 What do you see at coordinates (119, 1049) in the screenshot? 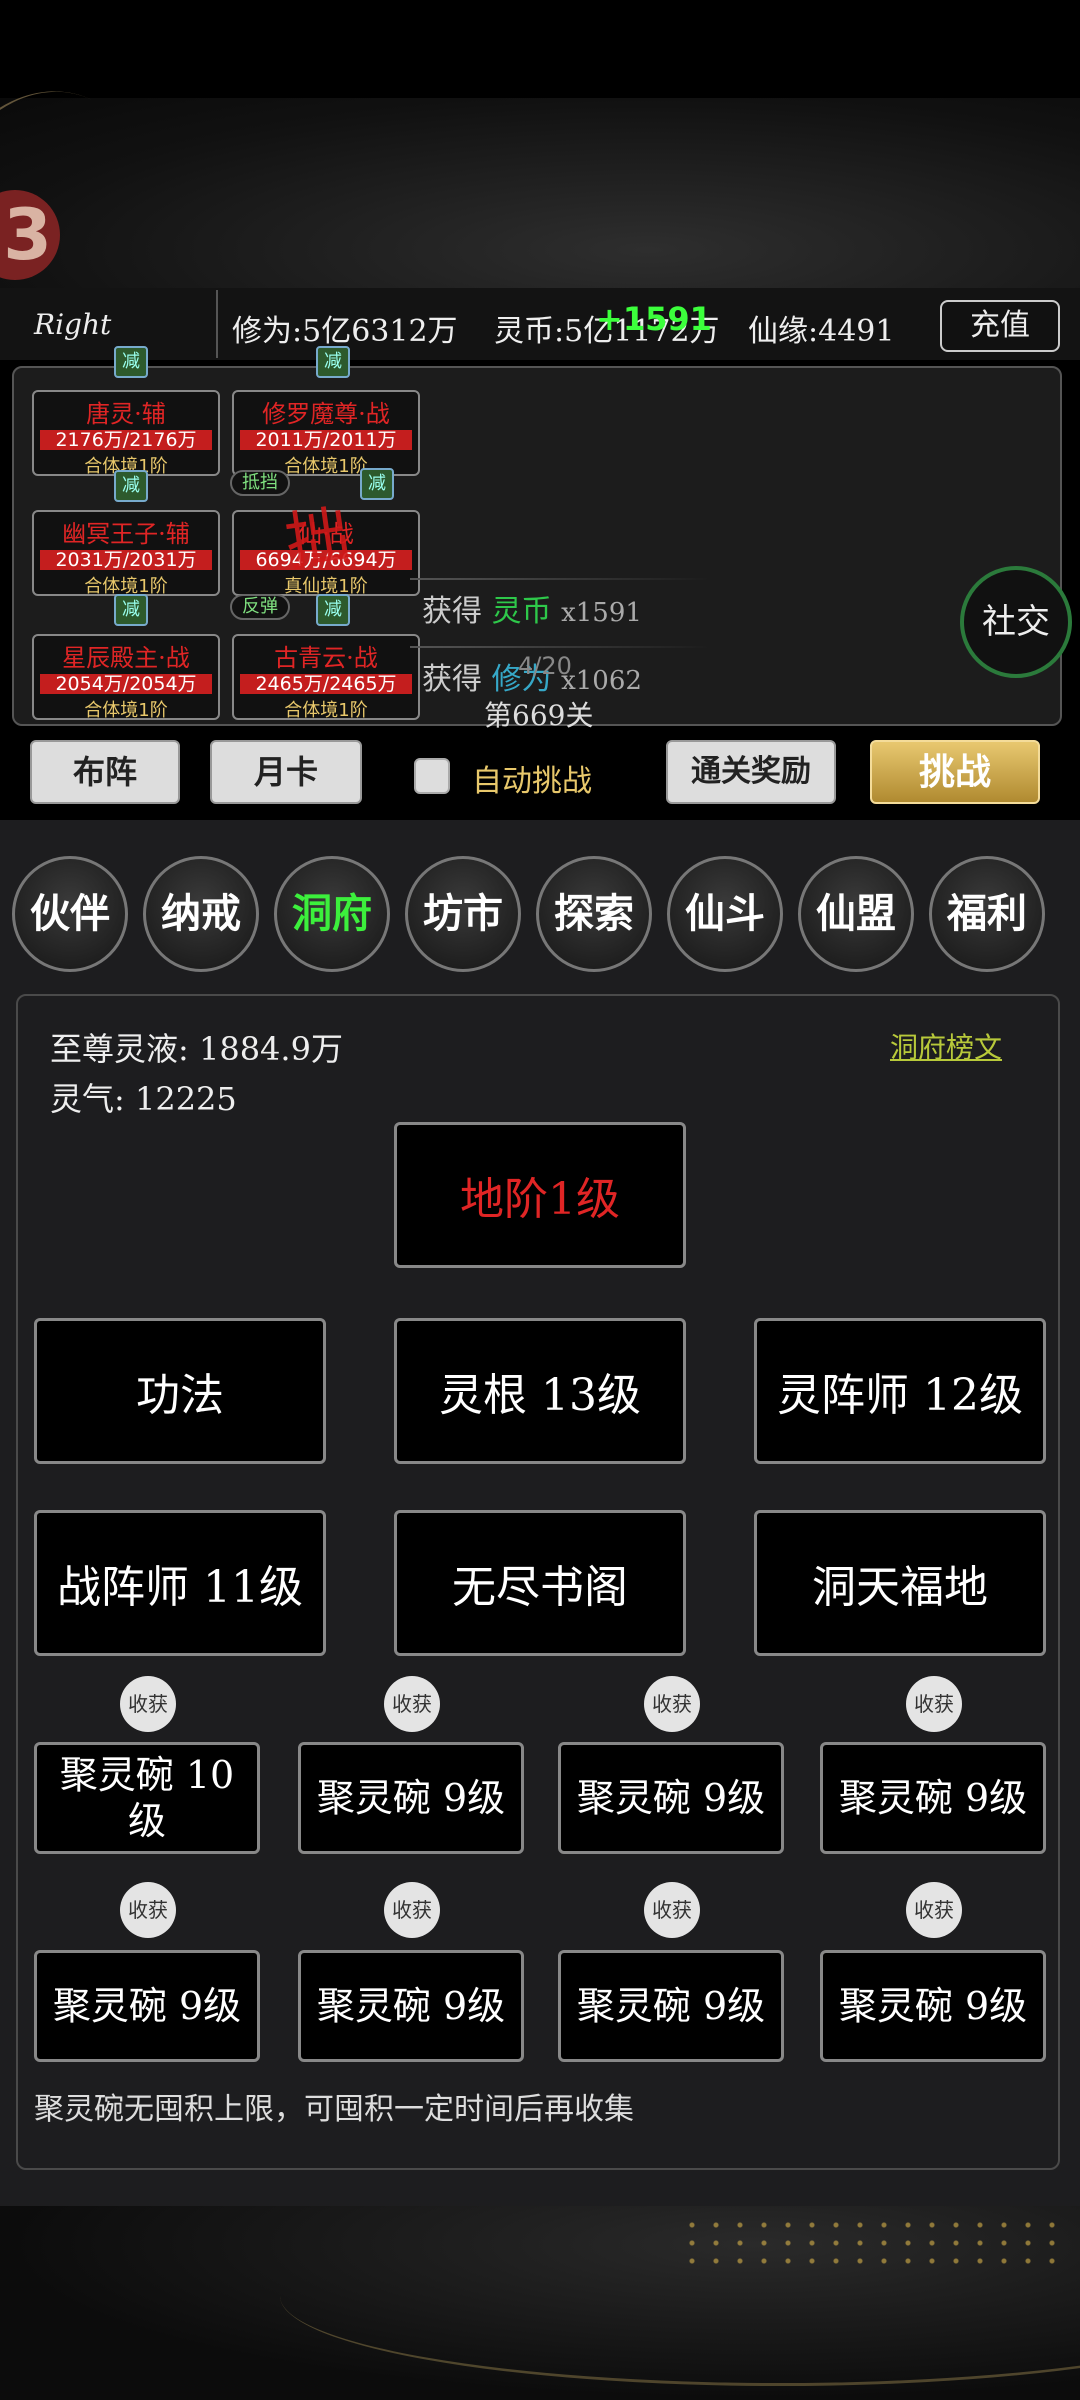
I see `supreme-liquid-label: 至尊灵液:` at bounding box center [119, 1049].